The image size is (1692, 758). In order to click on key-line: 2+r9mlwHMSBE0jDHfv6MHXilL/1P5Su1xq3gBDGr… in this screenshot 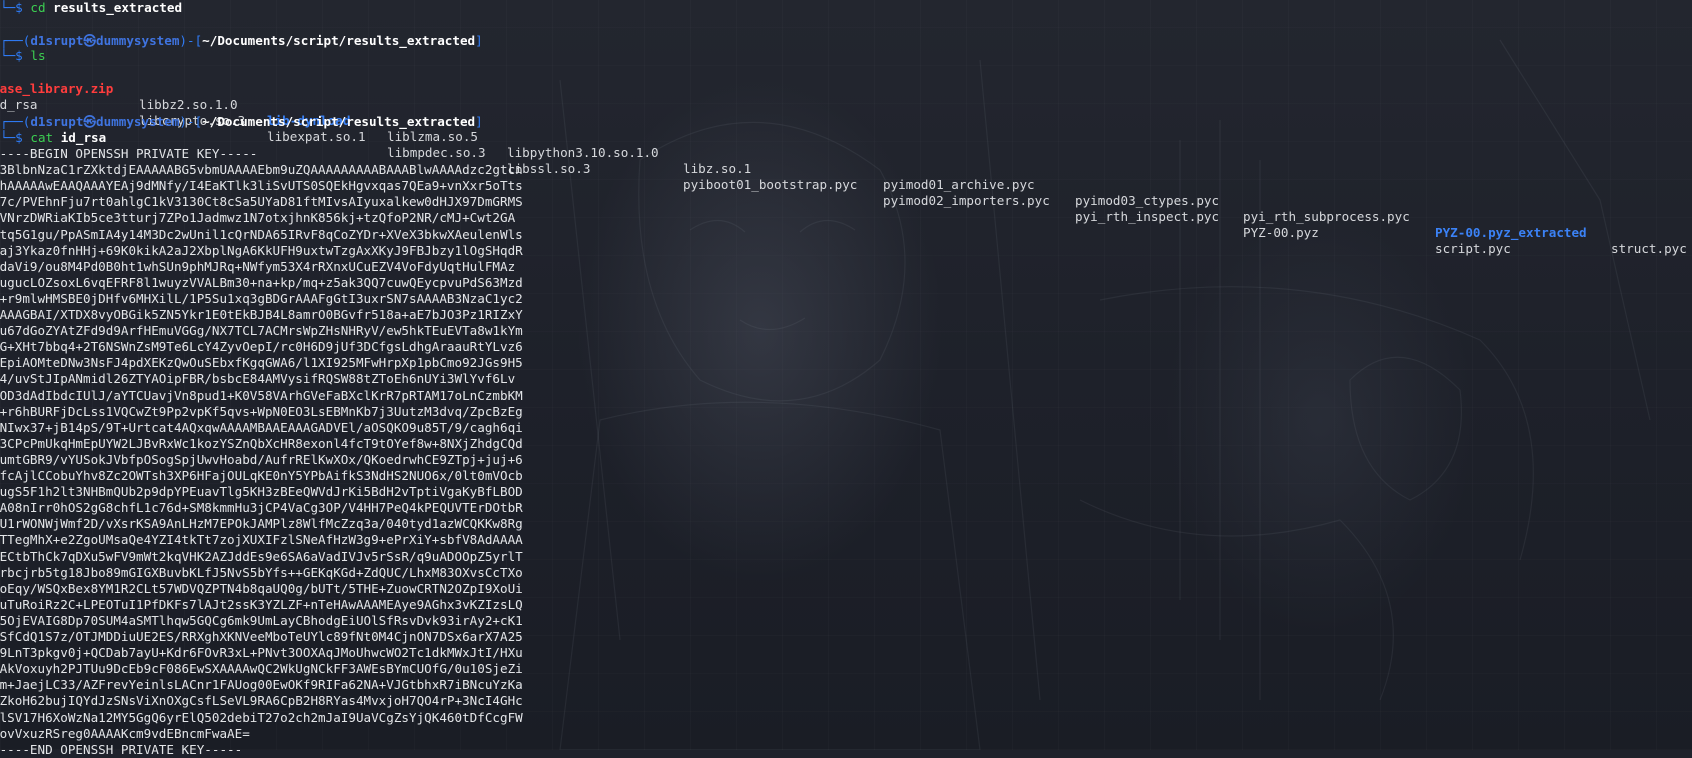, I will do `click(261, 298)`.